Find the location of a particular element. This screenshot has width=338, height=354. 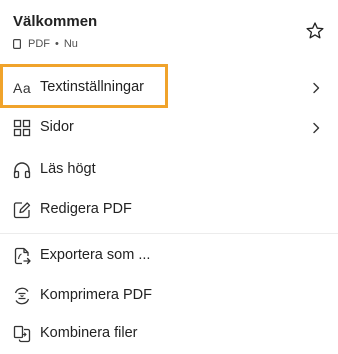

menu-item-label: Sidor is located at coordinates (57, 127).